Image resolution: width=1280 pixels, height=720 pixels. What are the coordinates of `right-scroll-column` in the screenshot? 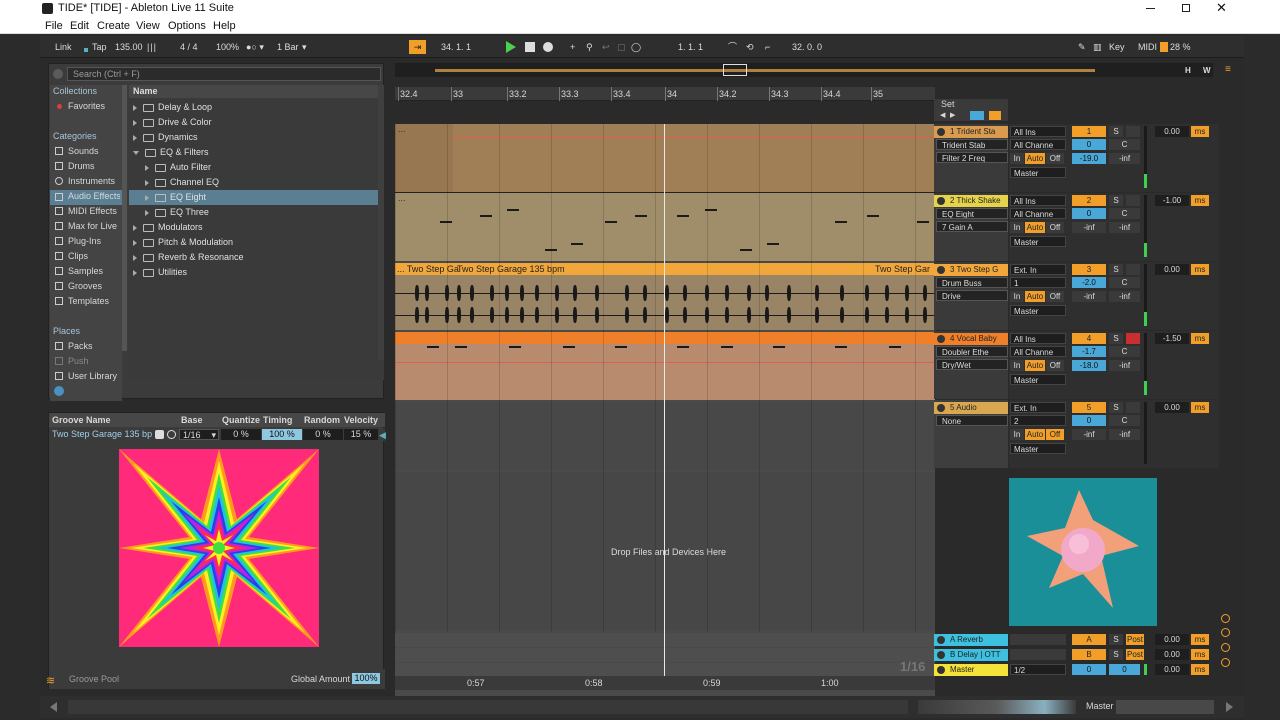 It's located at (1225, 342).